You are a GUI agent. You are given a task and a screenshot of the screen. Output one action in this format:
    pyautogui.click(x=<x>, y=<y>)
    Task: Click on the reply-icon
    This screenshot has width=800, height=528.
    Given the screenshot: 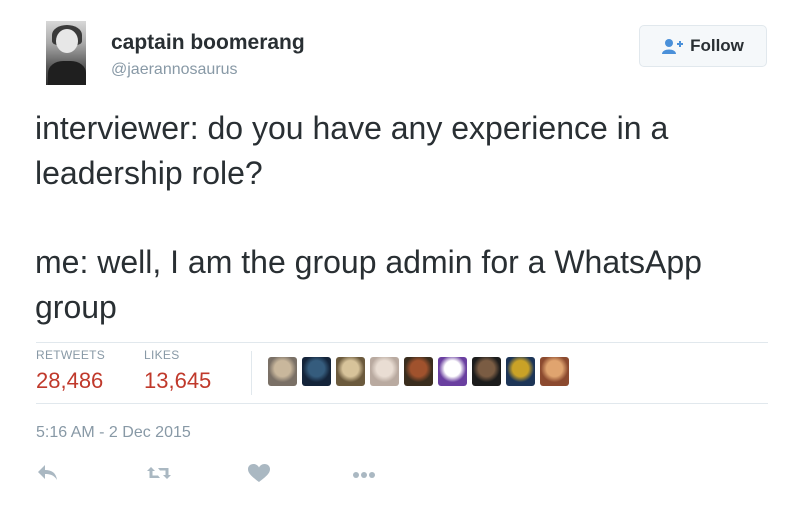 What is the action you would take?
    pyautogui.click(x=48, y=475)
    